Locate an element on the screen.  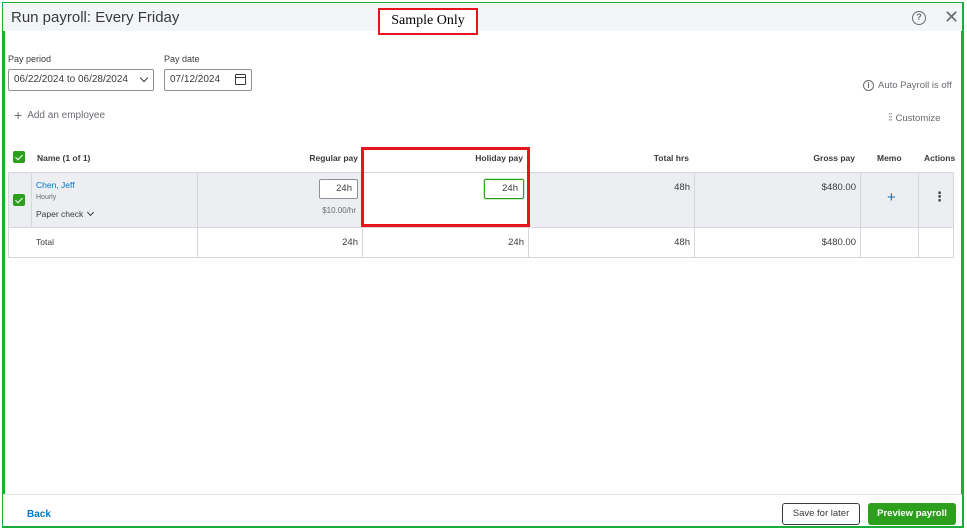
employee-pay-type: Hourly is located at coordinates (46, 197).